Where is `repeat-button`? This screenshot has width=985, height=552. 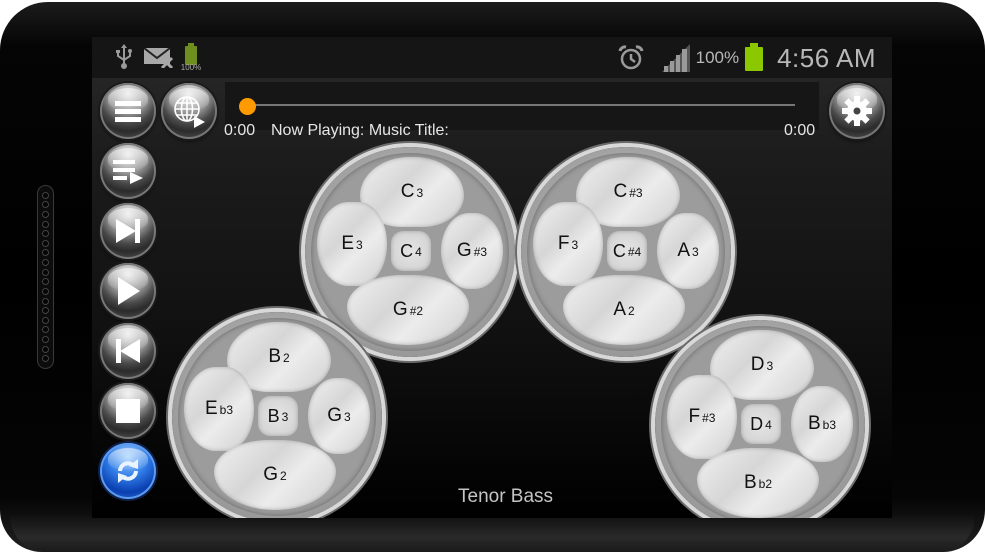 repeat-button is located at coordinates (128, 471).